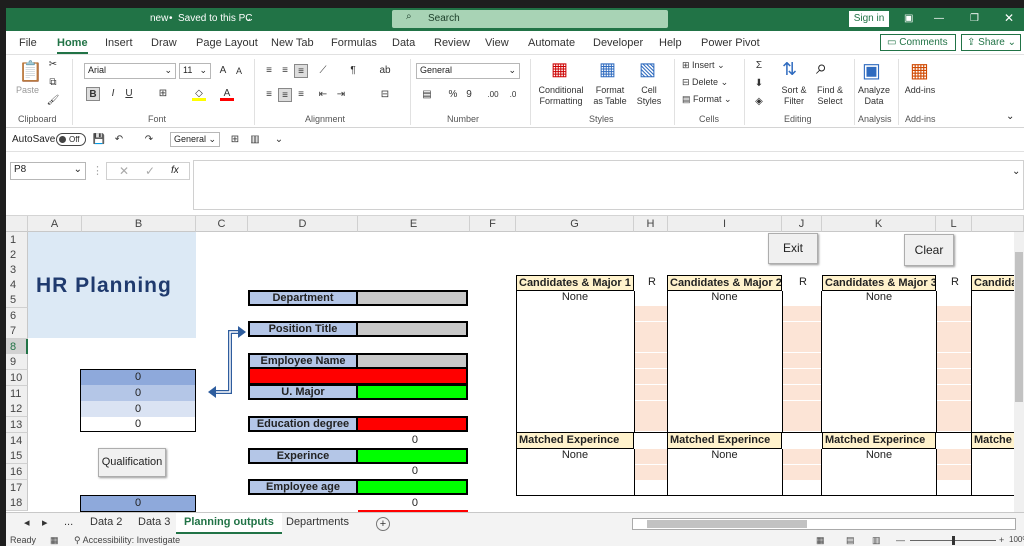 The width and height of the screenshot is (1024, 546). Describe the element at coordinates (303, 224) in the screenshot. I see `column-header: D` at that location.